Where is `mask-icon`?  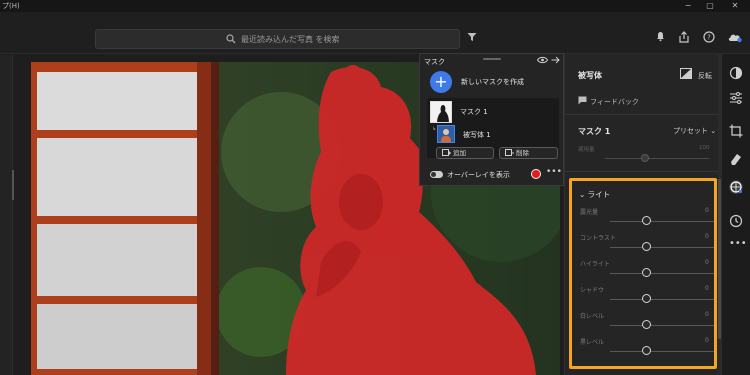 mask-icon is located at coordinates (736, 187).